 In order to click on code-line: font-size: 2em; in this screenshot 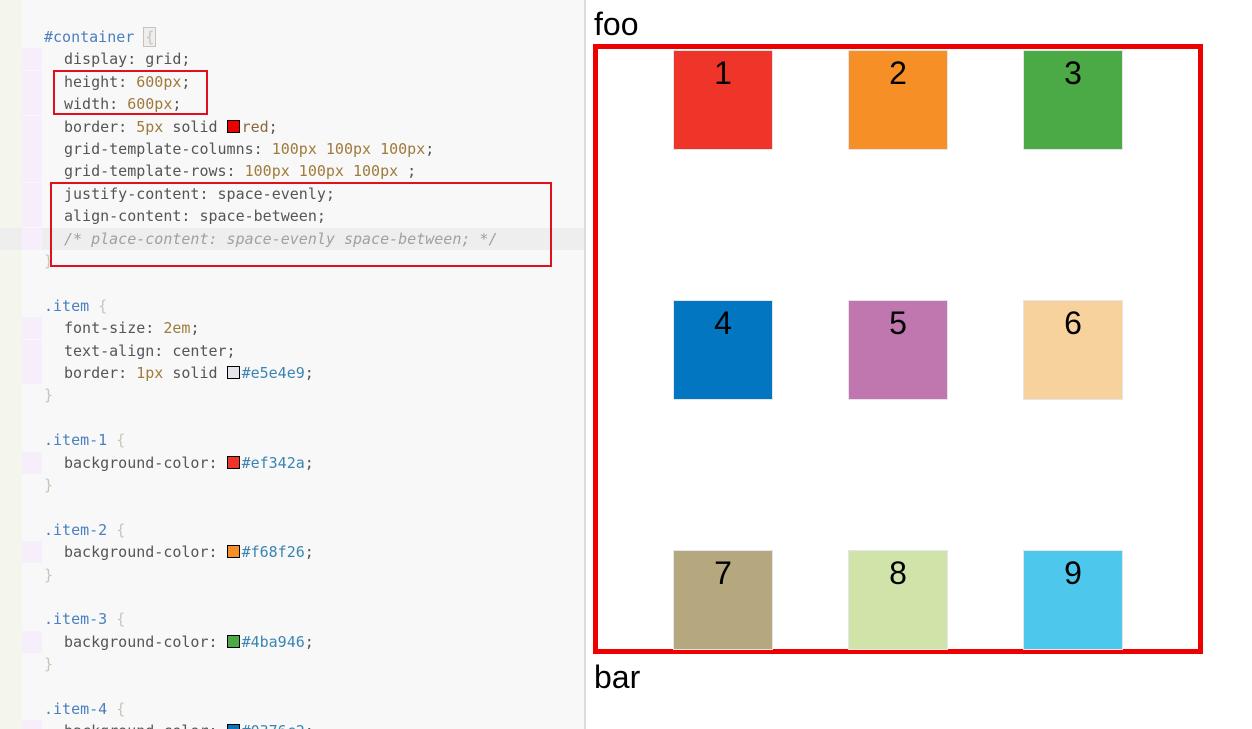, I will do `click(292, 328)`.